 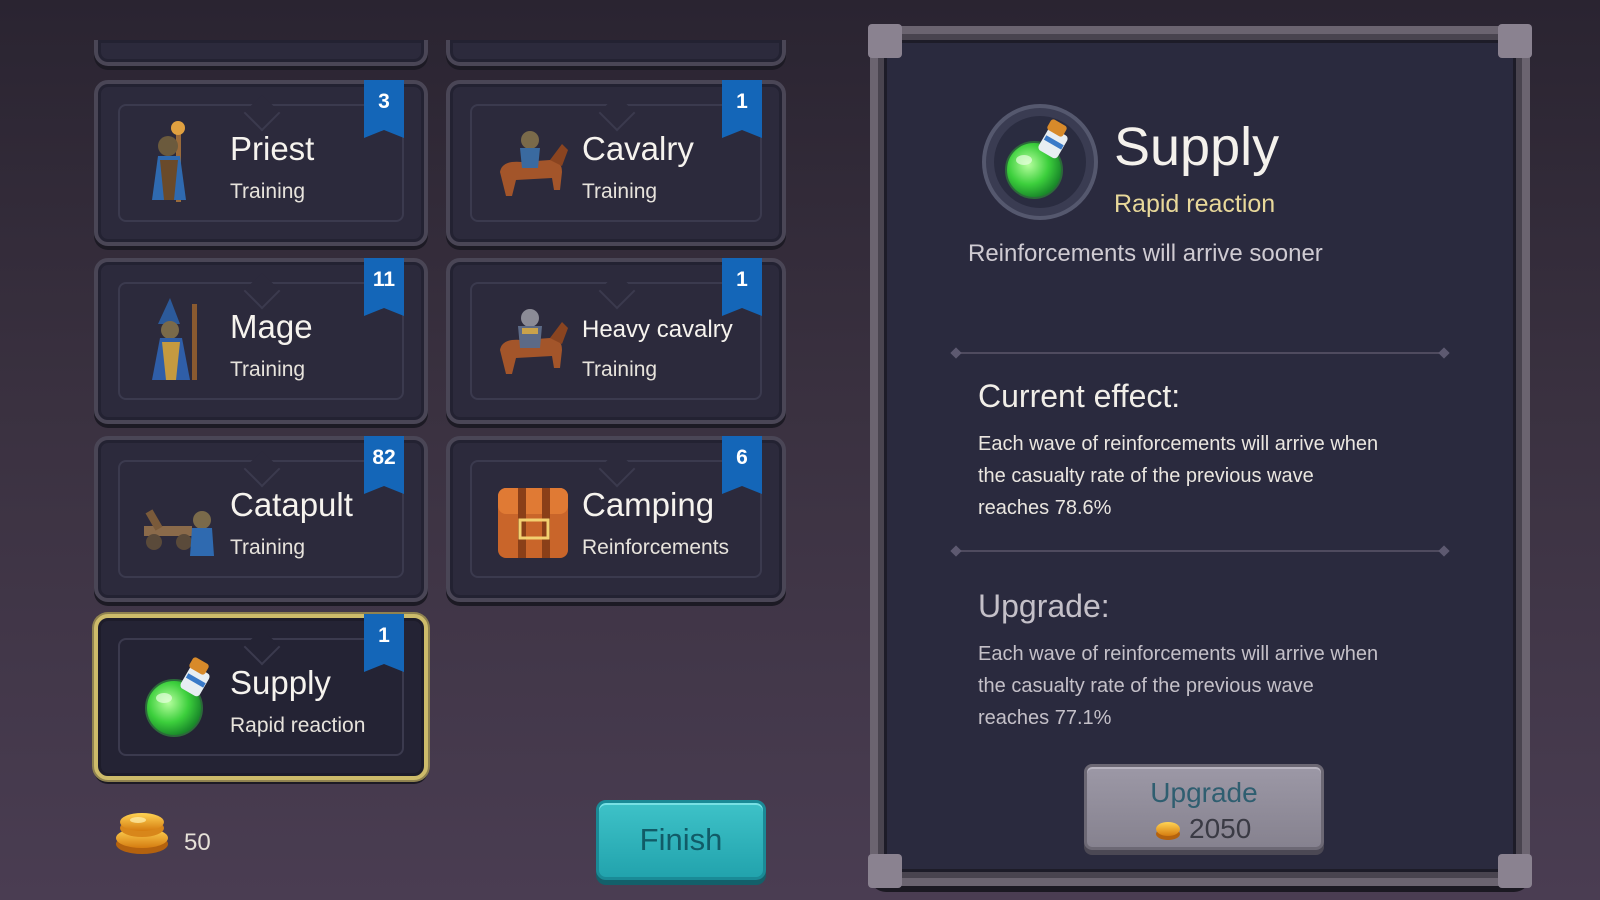 I want to click on level-badge: 82, so click(x=384, y=465).